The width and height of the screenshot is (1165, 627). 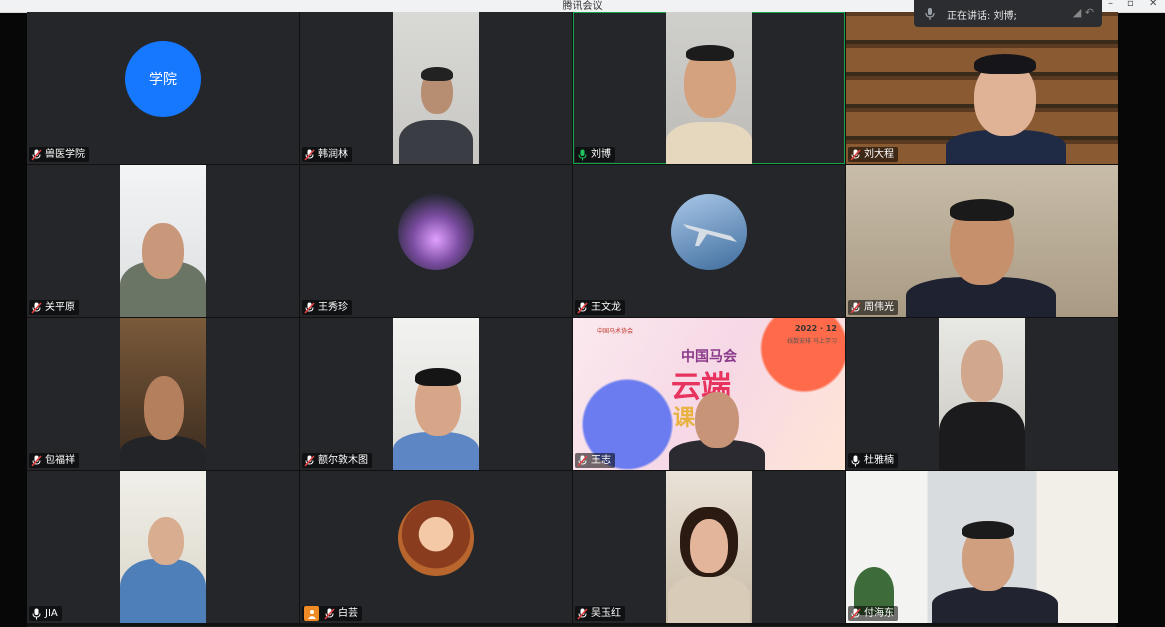 I want to click on video-tile: 额尔敦木图, so click(x=436, y=394).